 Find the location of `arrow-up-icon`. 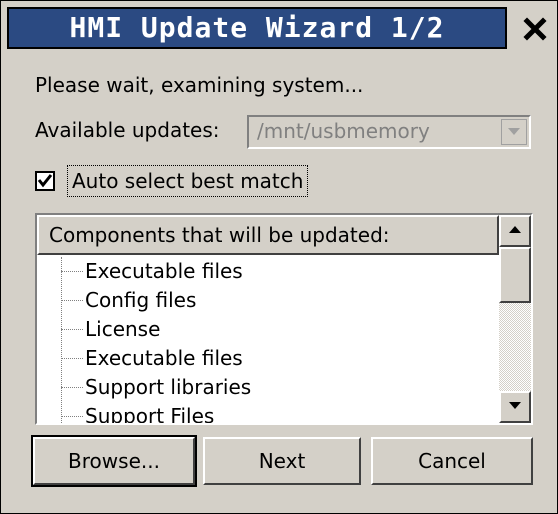

arrow-up-icon is located at coordinates (515, 229).